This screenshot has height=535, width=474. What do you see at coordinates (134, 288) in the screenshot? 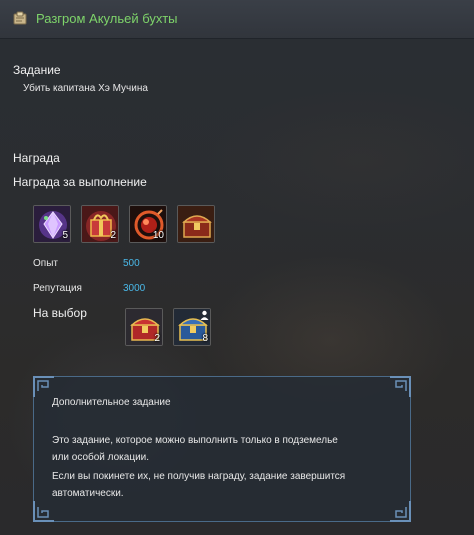
I see `reputation-value: 3000` at bounding box center [134, 288].